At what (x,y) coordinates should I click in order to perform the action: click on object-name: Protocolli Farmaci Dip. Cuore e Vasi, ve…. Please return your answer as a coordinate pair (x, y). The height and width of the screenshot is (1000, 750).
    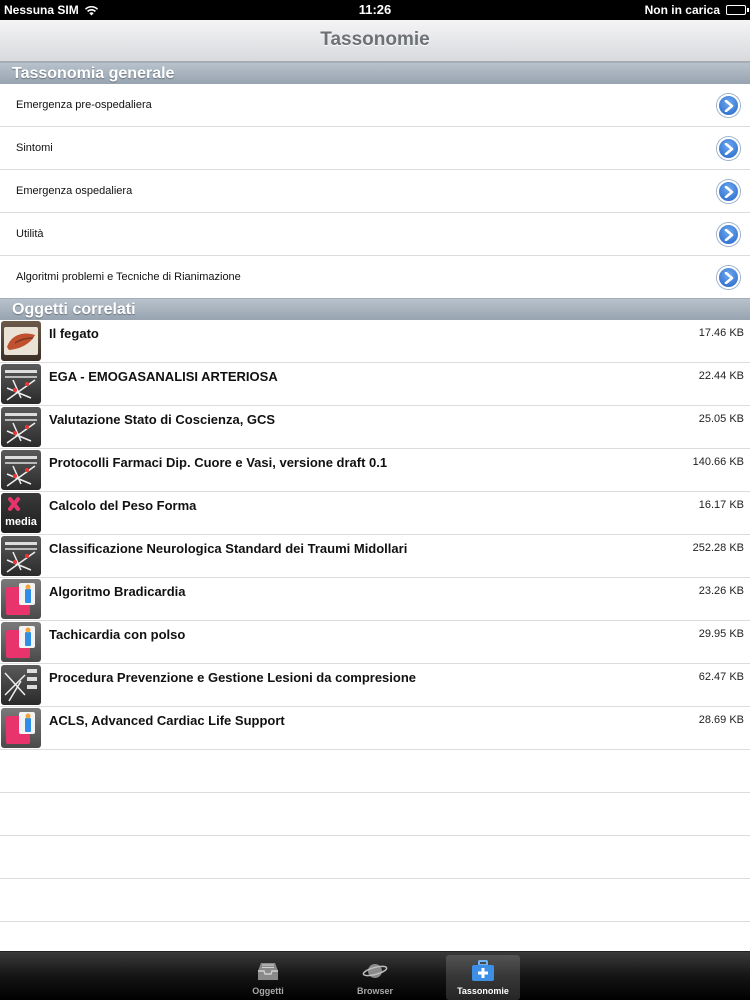
    Looking at the image, I should click on (218, 462).